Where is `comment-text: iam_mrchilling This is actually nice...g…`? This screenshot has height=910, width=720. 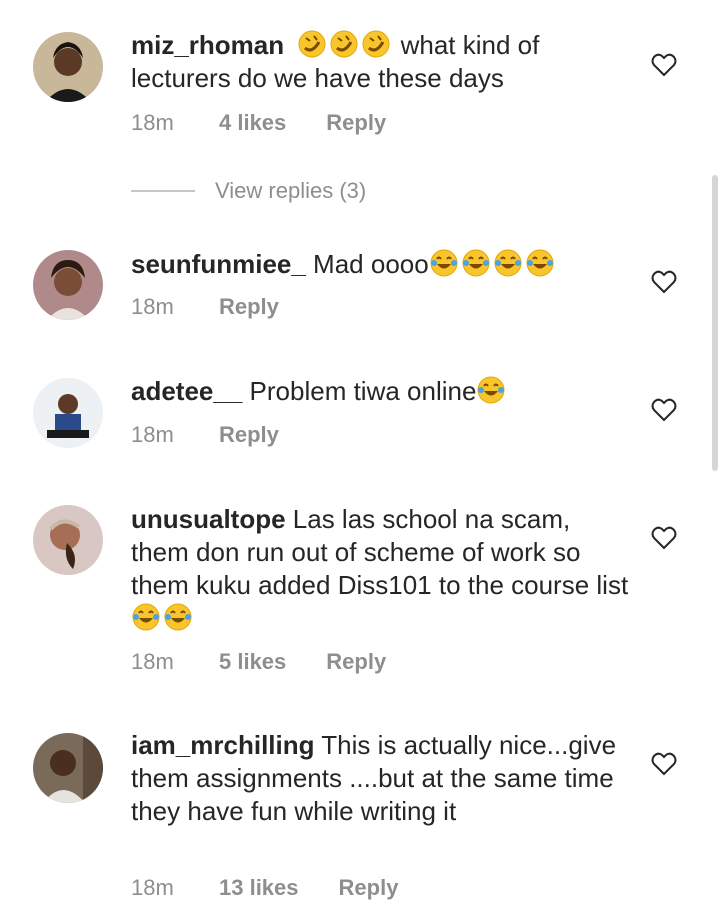 comment-text: iam_mrchilling This is actually nice...g… is located at coordinates (381, 778).